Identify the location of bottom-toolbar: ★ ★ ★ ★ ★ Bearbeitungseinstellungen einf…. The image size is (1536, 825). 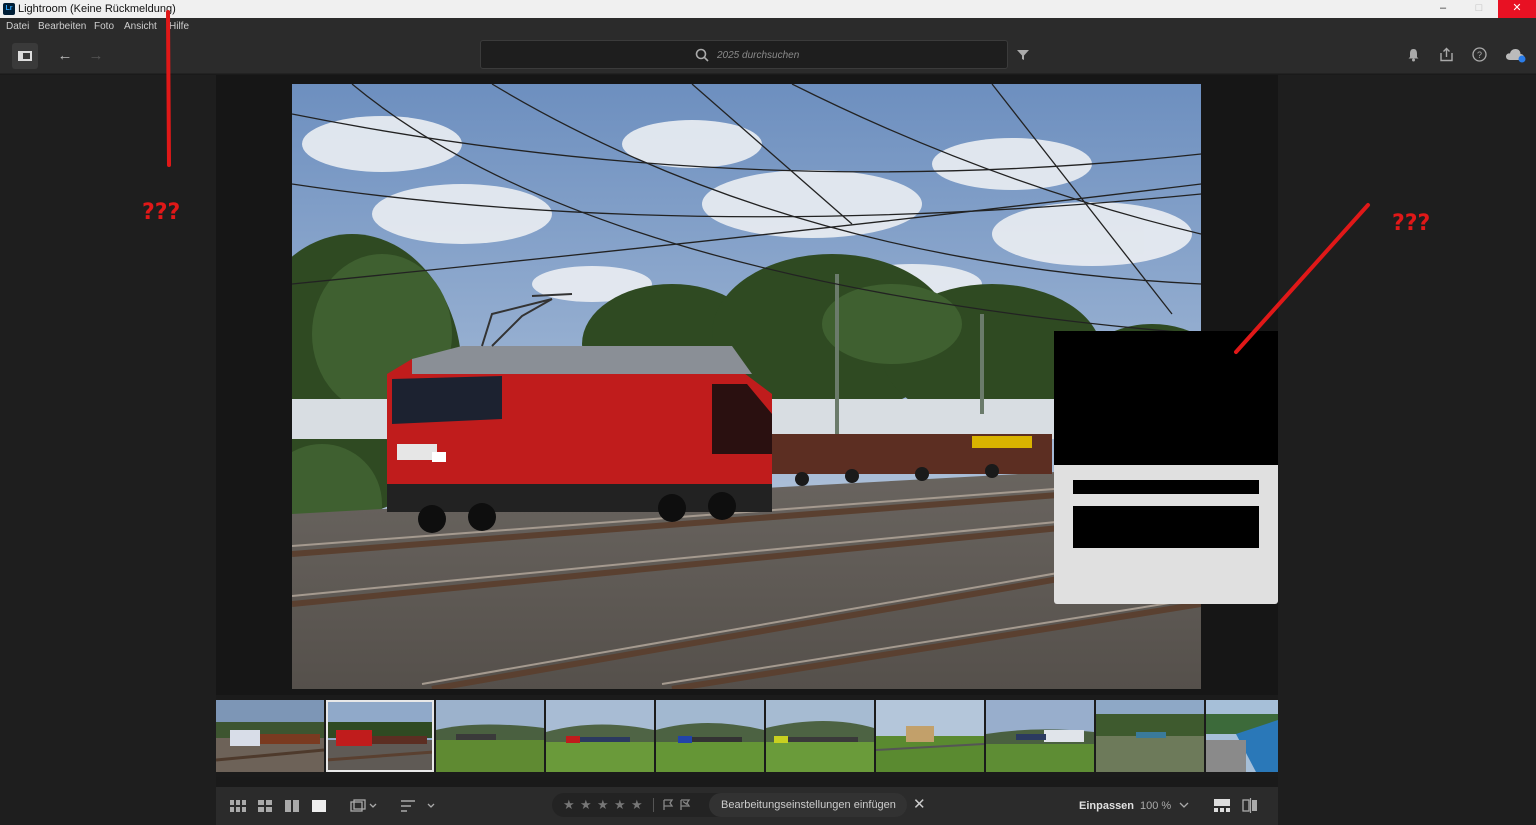
(747, 806).